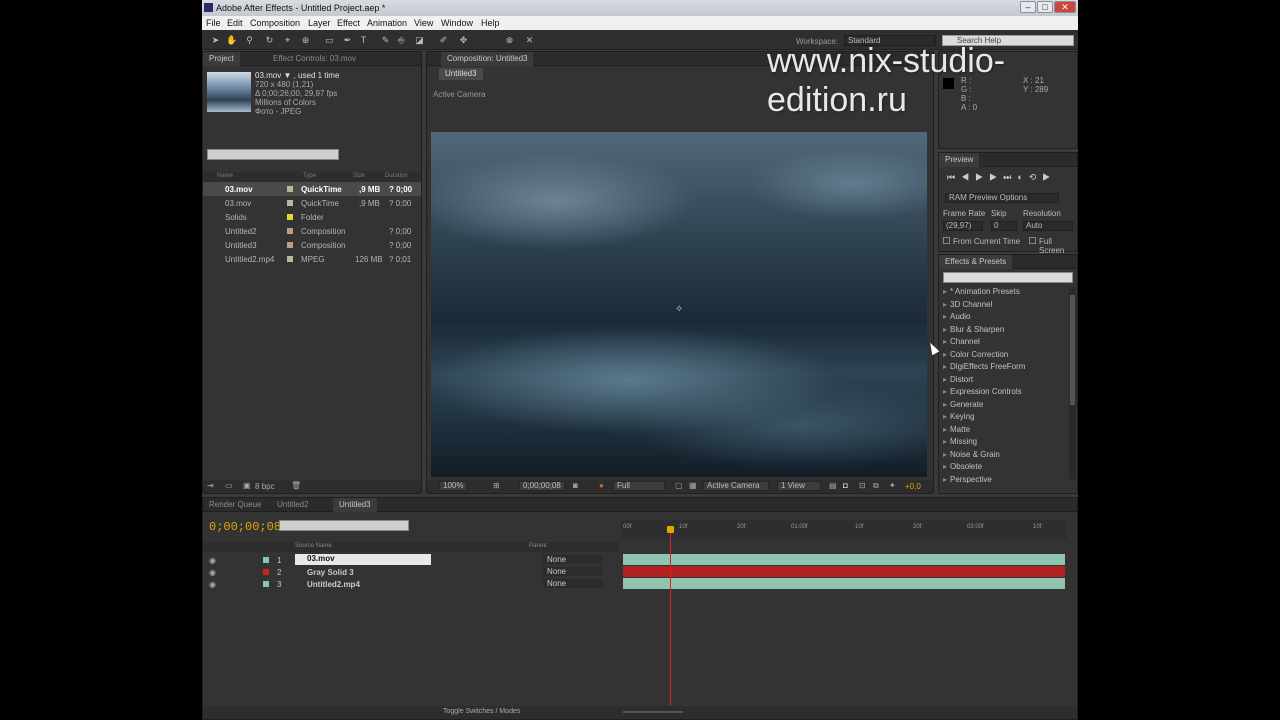 The image size is (1280, 720). Describe the element at coordinates (958, 381) in the screenshot. I see `effect-category: ▸ Distort` at that location.